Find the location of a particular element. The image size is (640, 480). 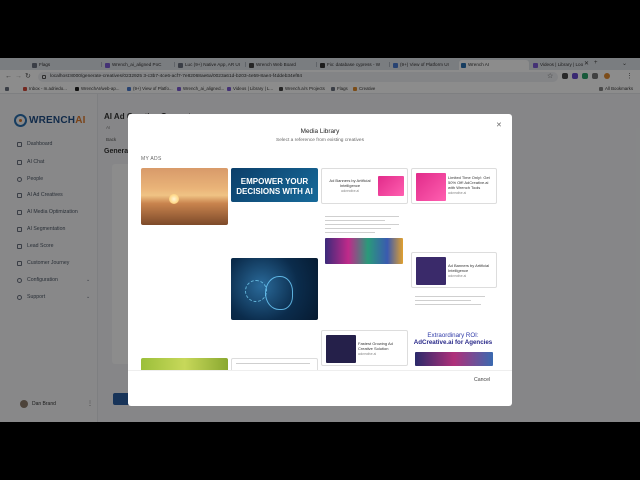

section-label-my-ads: MY ADS is located at coordinates (151, 159).